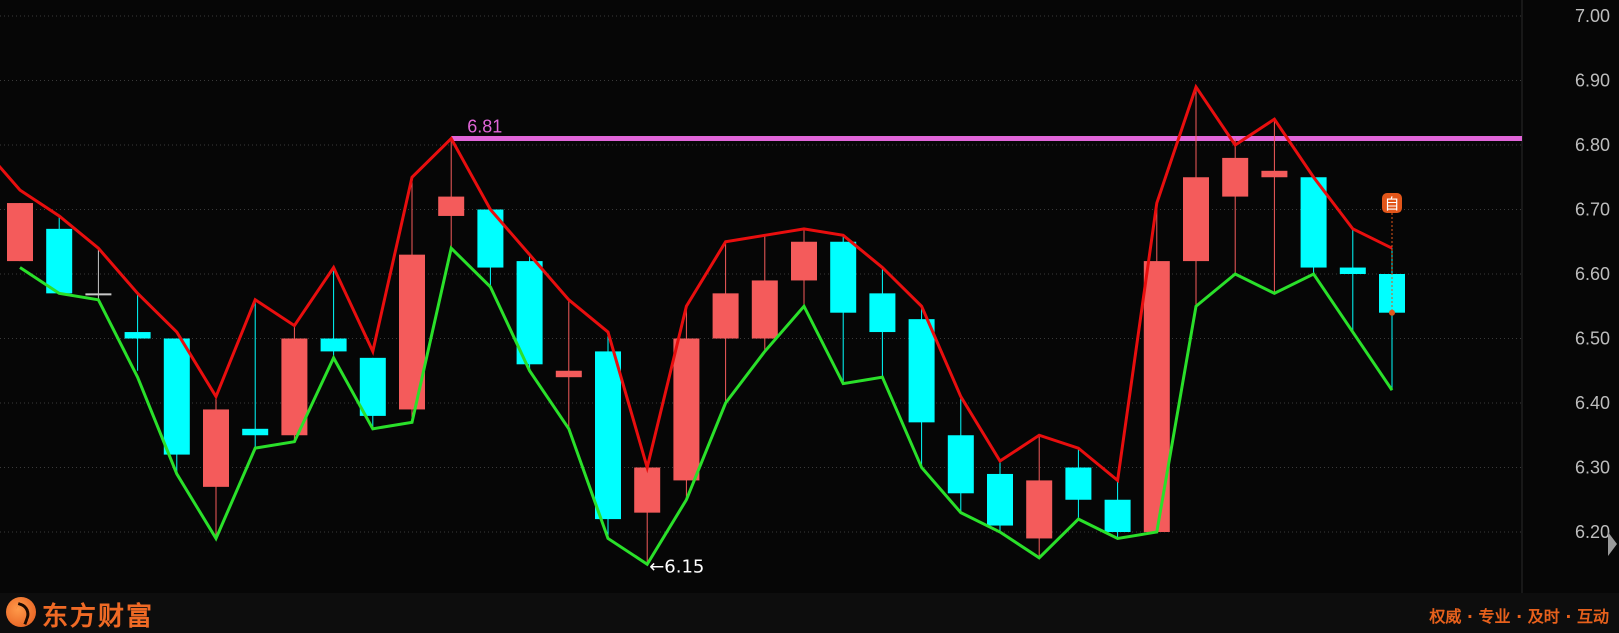  I want to click on y-tick-label: 6.90, so click(1592, 81).